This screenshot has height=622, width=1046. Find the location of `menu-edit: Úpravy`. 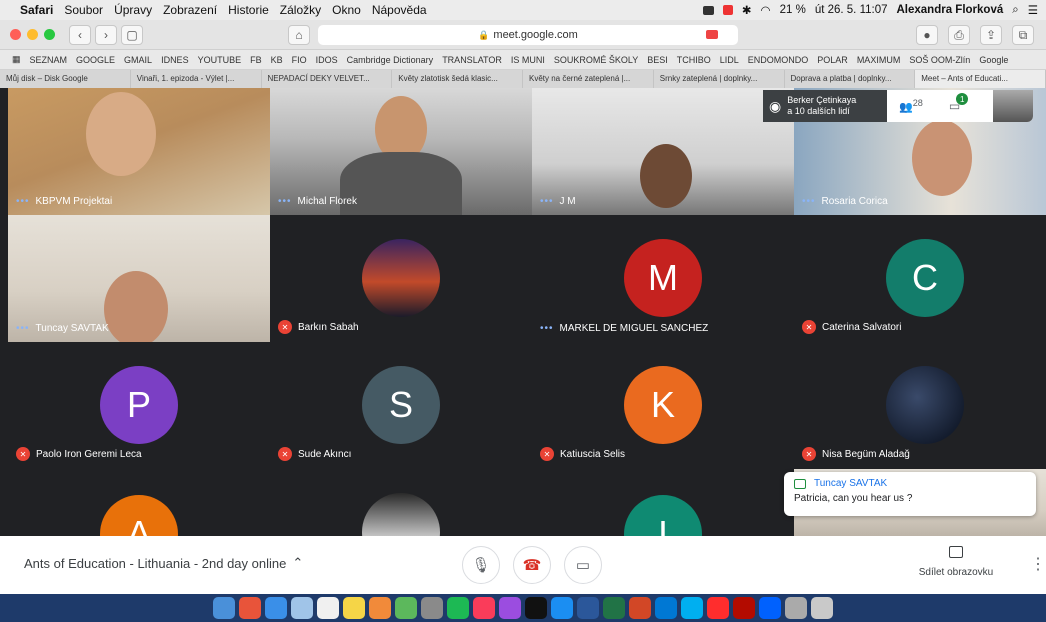

menu-edit: Úpravy is located at coordinates (133, 10).